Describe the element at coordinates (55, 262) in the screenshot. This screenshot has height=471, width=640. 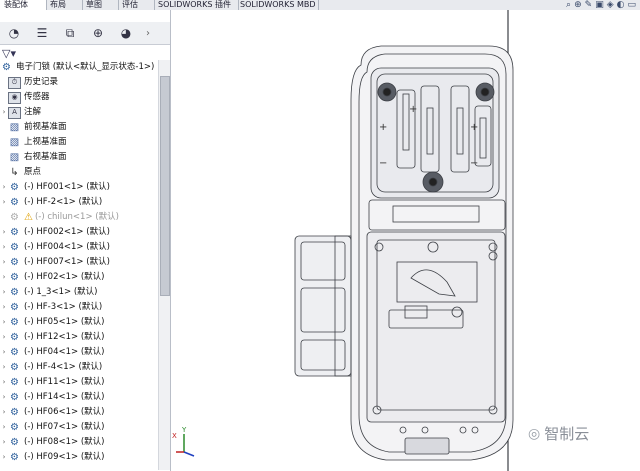
I see `tree-item-part: › ⚙ (-) HF007<1> (默认)` at that location.